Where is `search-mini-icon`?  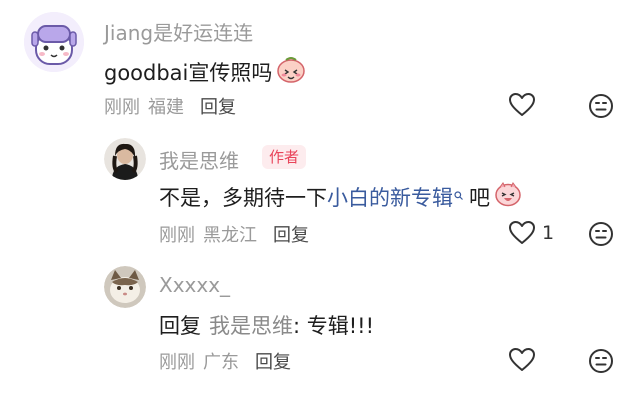
search-mini-icon is located at coordinates (458, 196).